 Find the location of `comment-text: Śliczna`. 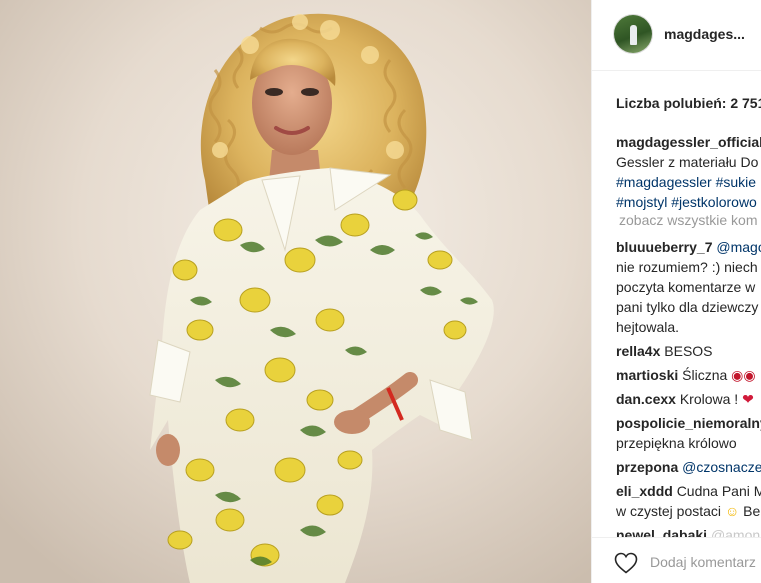

comment-text: Śliczna is located at coordinates (705, 375).